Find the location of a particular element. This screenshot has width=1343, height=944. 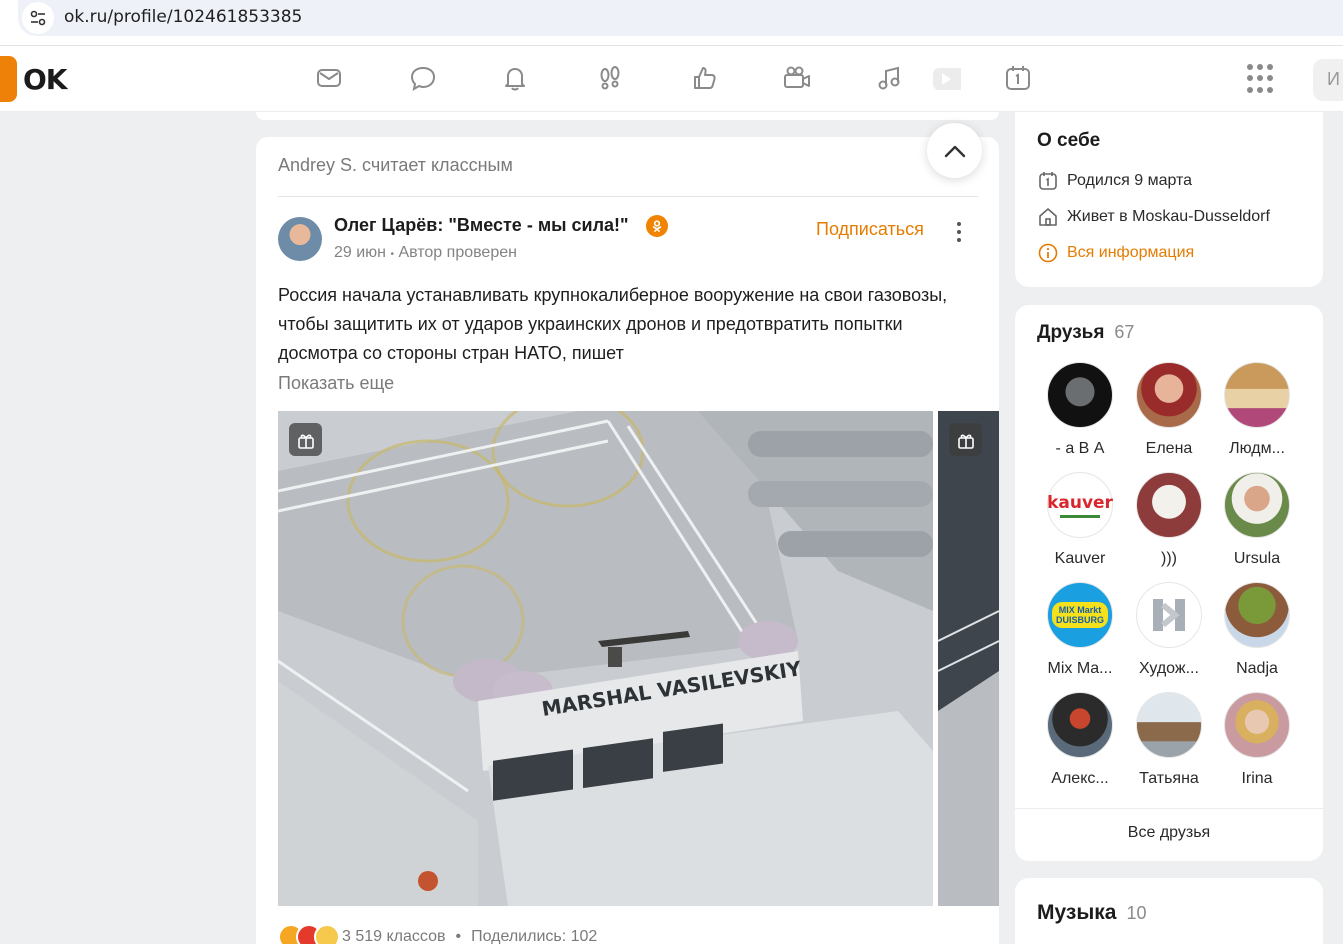

friend-item: kauver Kauver is located at coordinates (1080, 520).